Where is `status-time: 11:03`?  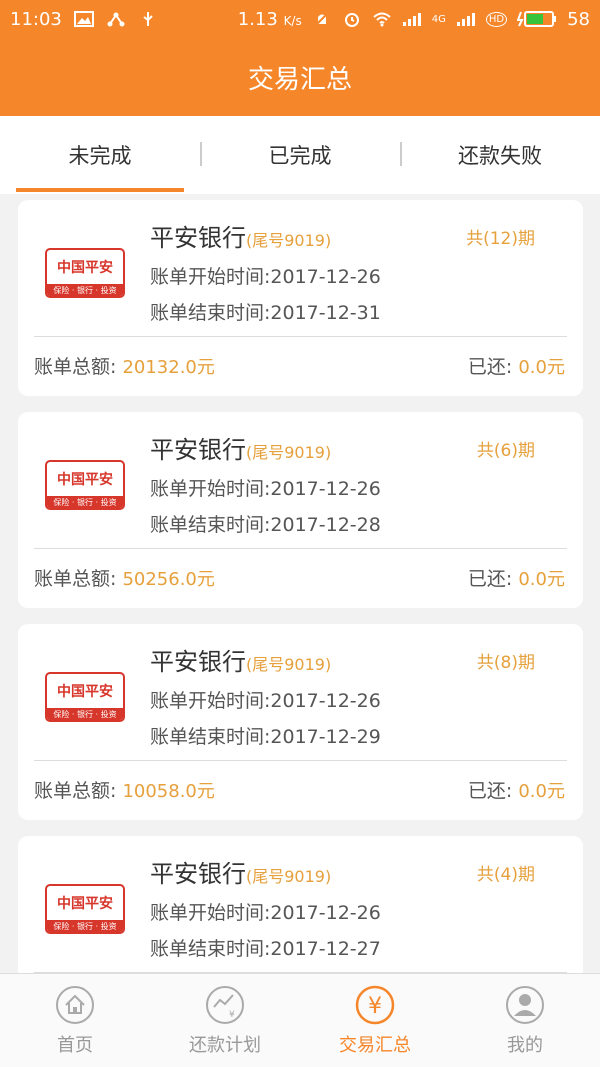 status-time: 11:03 is located at coordinates (36, 19).